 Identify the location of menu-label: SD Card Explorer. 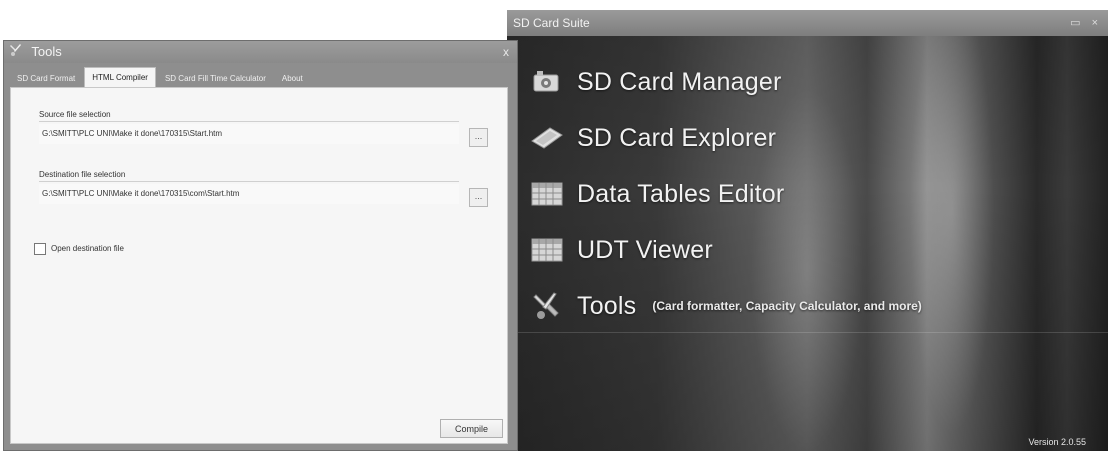
(677, 137).